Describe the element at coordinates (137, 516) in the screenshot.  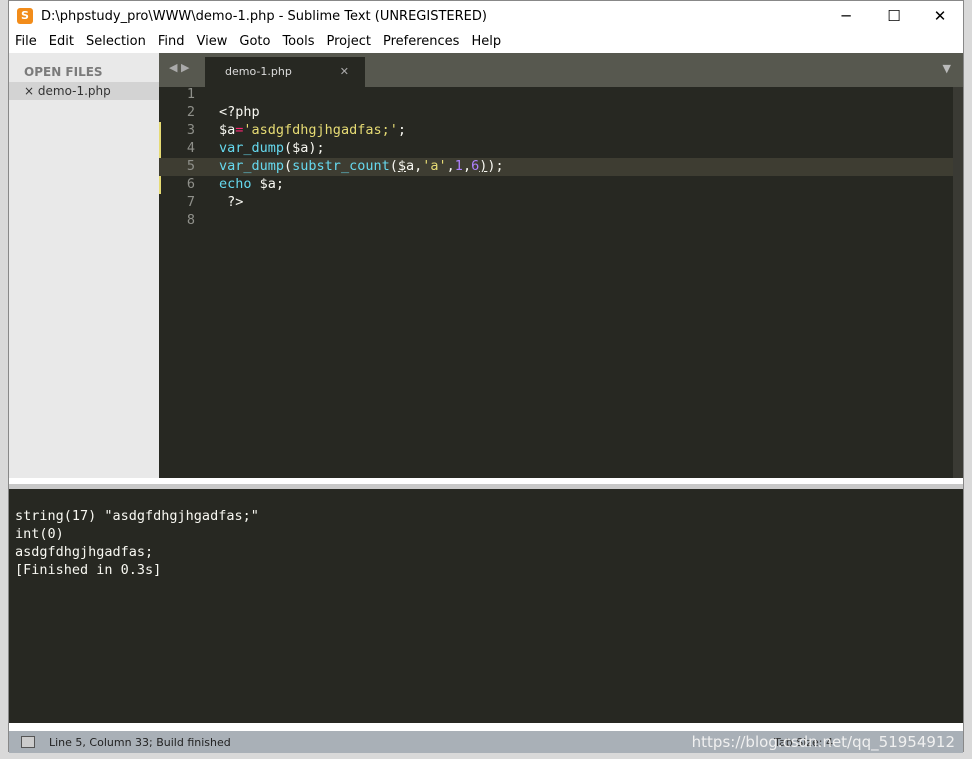
I see `output-line: string(17) "asdgfdhgjhgadfas;"` at that location.